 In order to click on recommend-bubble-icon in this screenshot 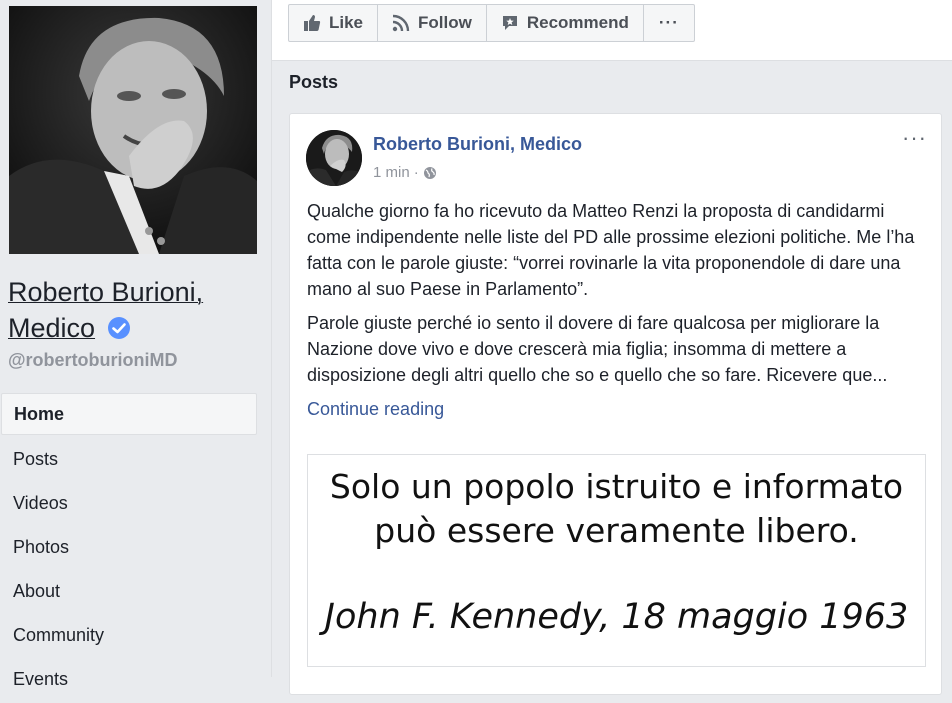, I will do `click(509, 23)`.